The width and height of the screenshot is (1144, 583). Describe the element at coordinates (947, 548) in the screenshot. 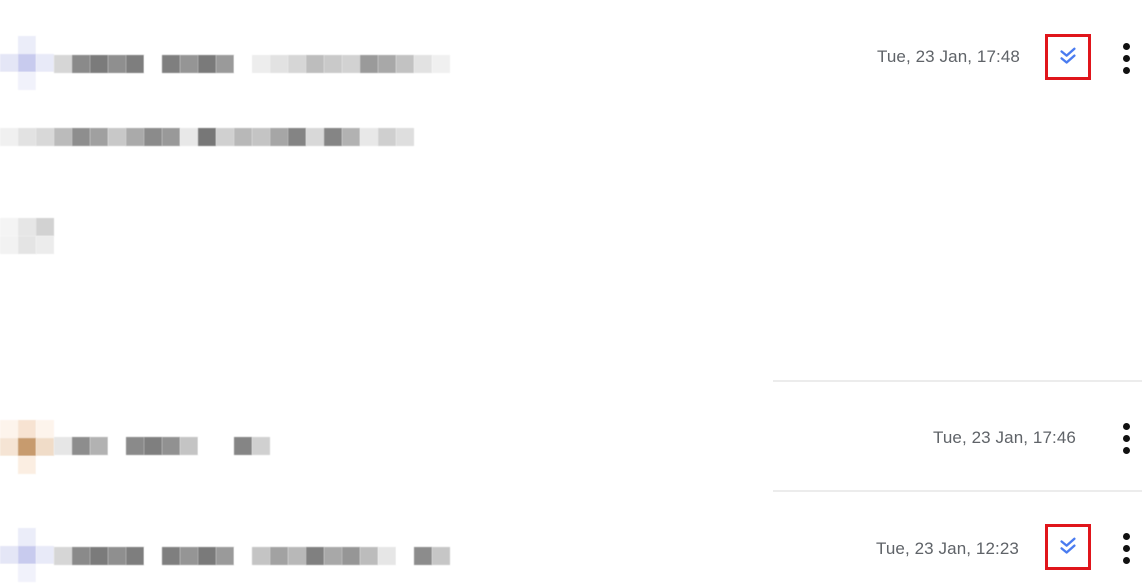

I see `email-timestamp: Tue, 23 Jan, 12:23` at that location.